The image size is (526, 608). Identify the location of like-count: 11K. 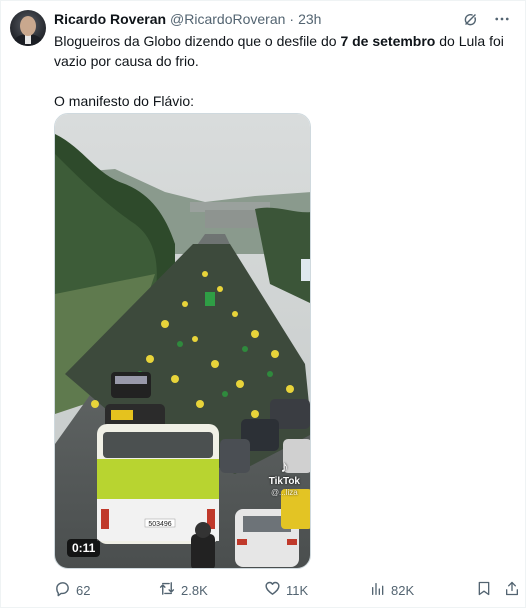
(297, 590).